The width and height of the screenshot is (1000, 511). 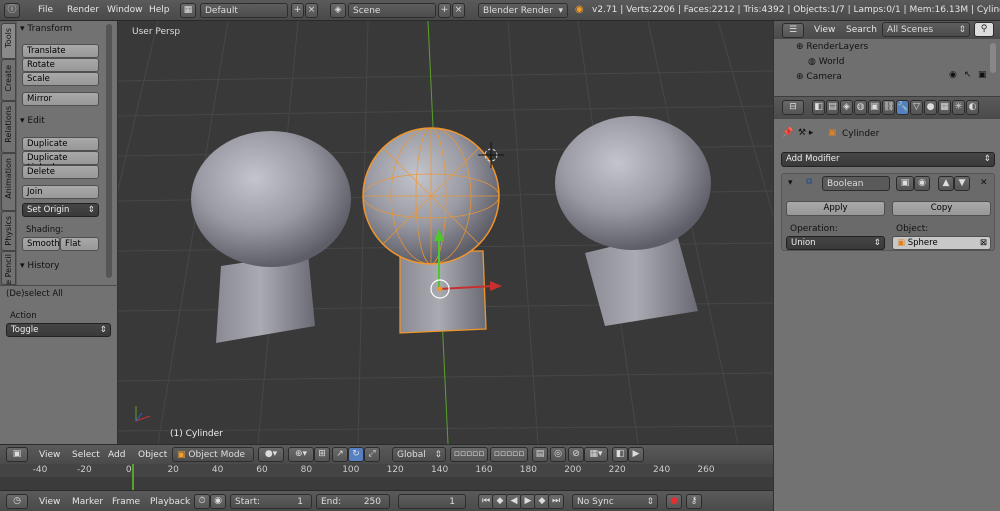 I want to click on layers-tab-icon: ▤, so click(x=832, y=107).